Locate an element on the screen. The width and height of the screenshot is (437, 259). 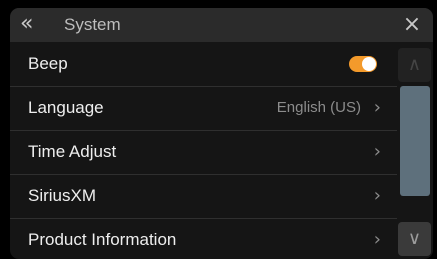
back-double-chevron-icon: « is located at coordinates (33, 25).